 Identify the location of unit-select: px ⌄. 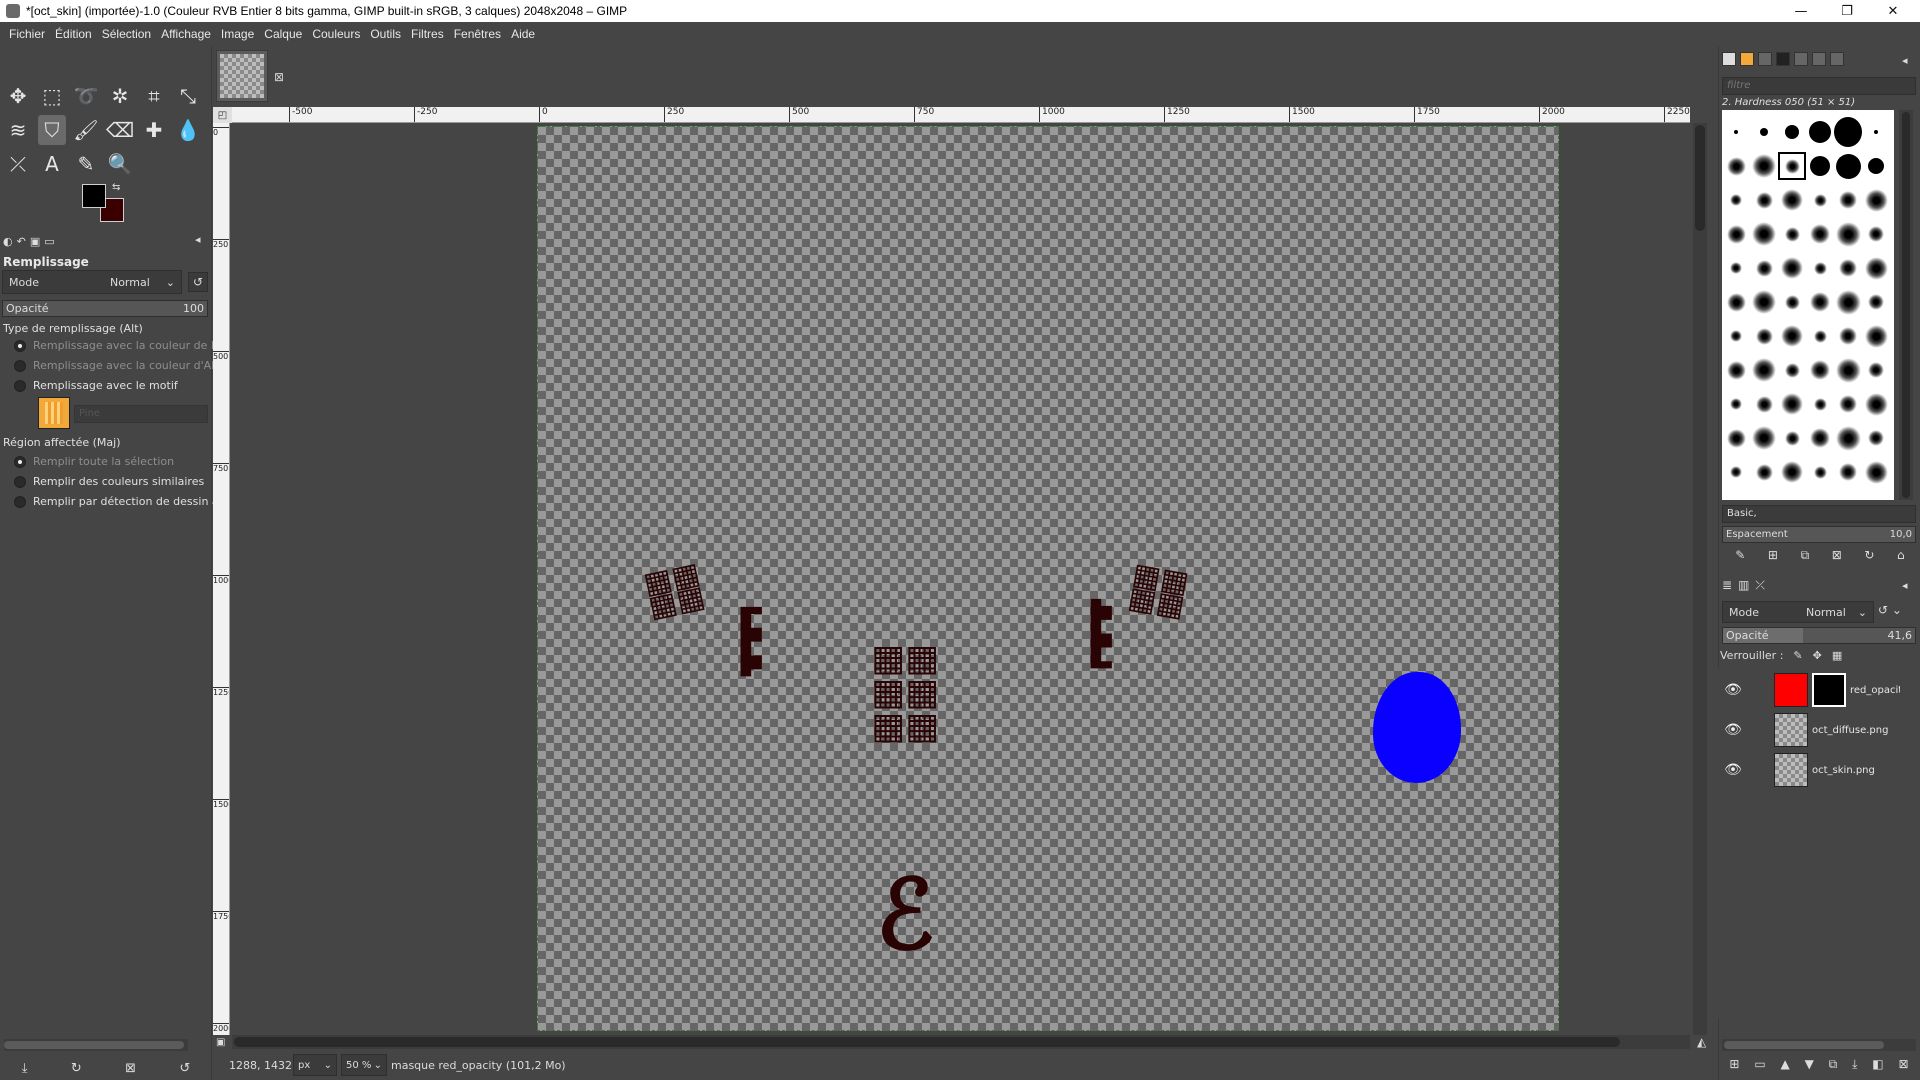
(315, 1065).